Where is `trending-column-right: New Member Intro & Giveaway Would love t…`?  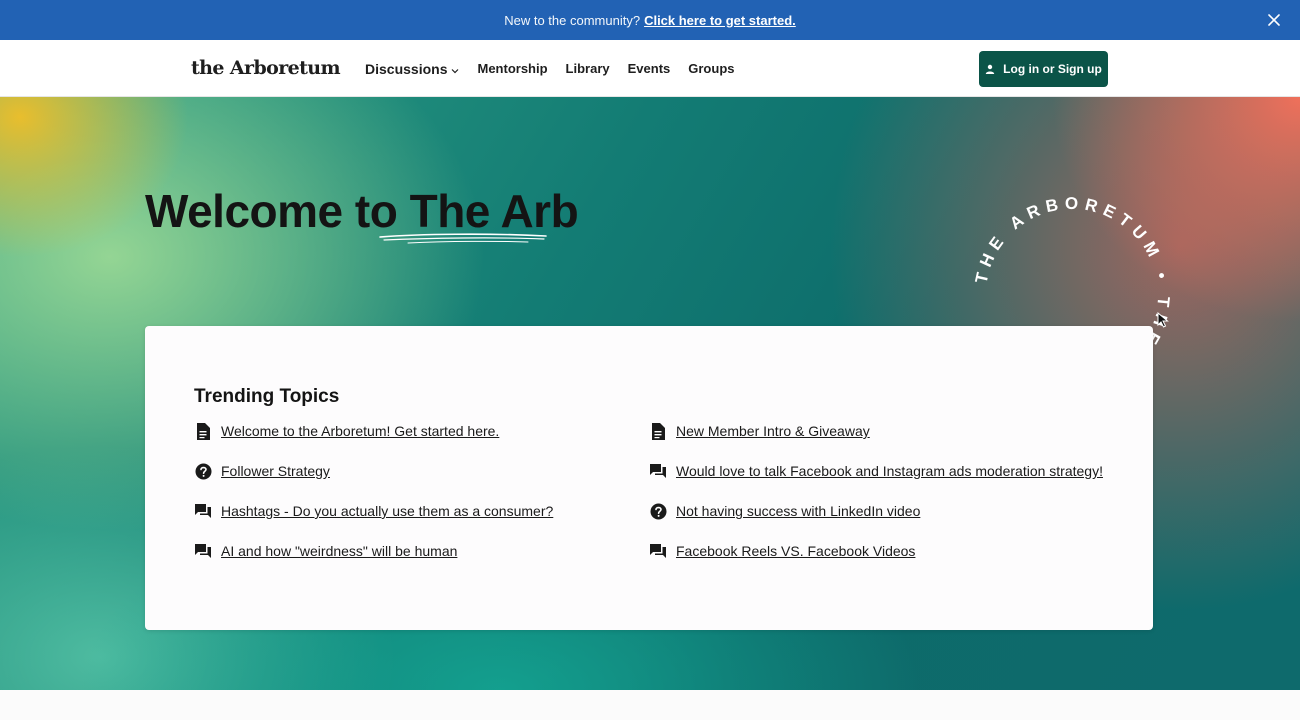 trending-column-right: New Member Intro & Giveaway Would love t… is located at coordinates (879, 500).